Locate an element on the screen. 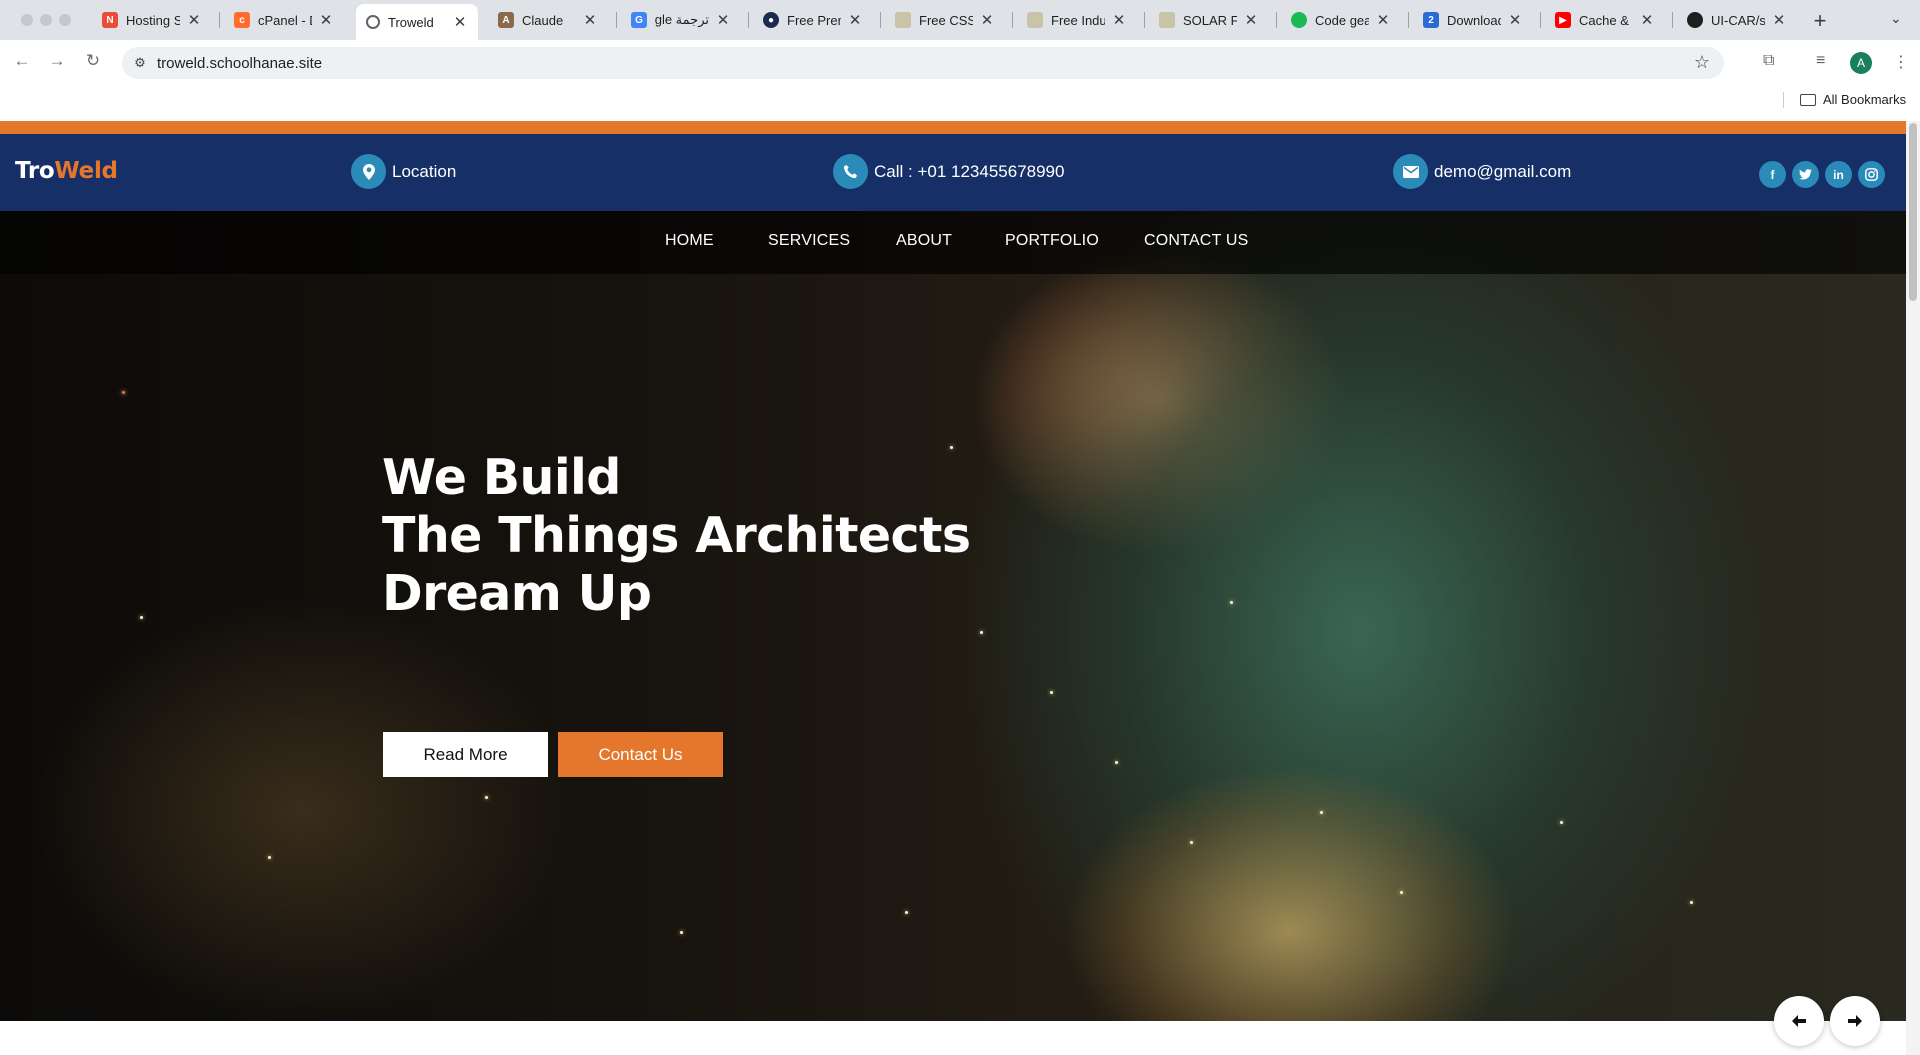 This screenshot has width=1920, height=1055. forward-arrow-icon: → is located at coordinates (57, 61).